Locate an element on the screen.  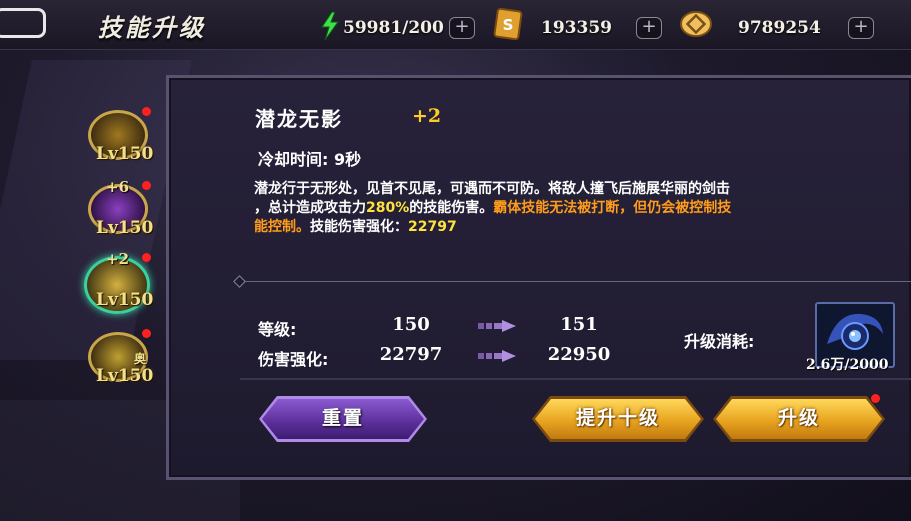
upgrade-ten-button: 提升十级 is located at coordinates (618, 419).